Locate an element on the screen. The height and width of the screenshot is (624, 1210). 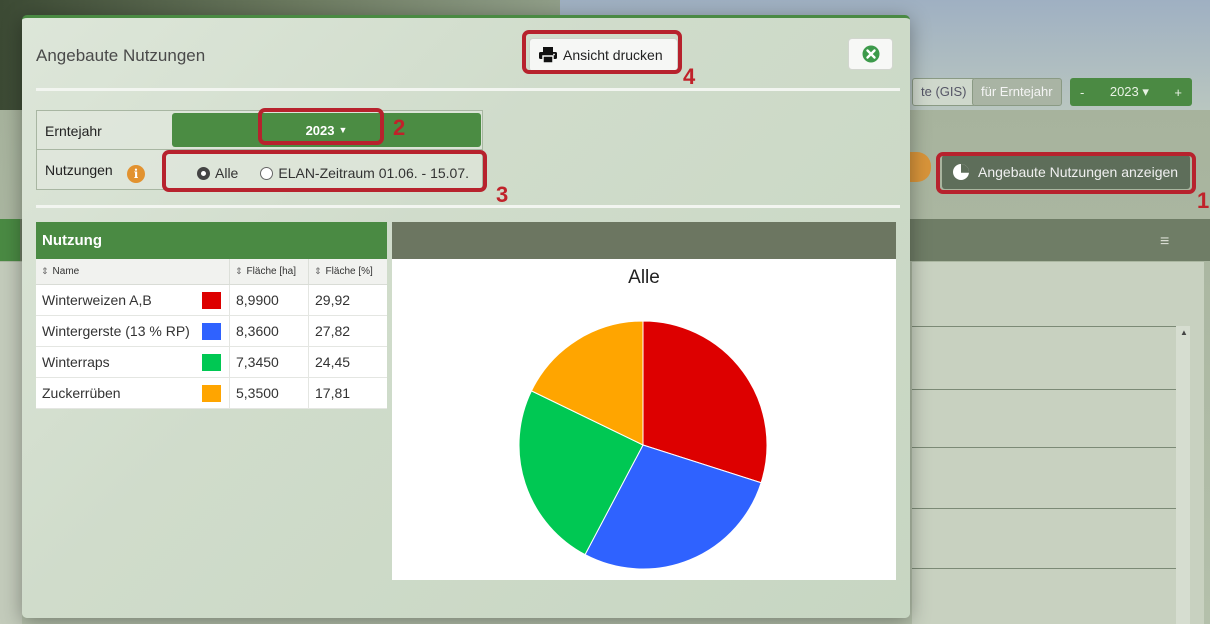
radio-elan: ELAN-Zeitraum 01.06. - 15.07. is located at coordinates (364, 173).